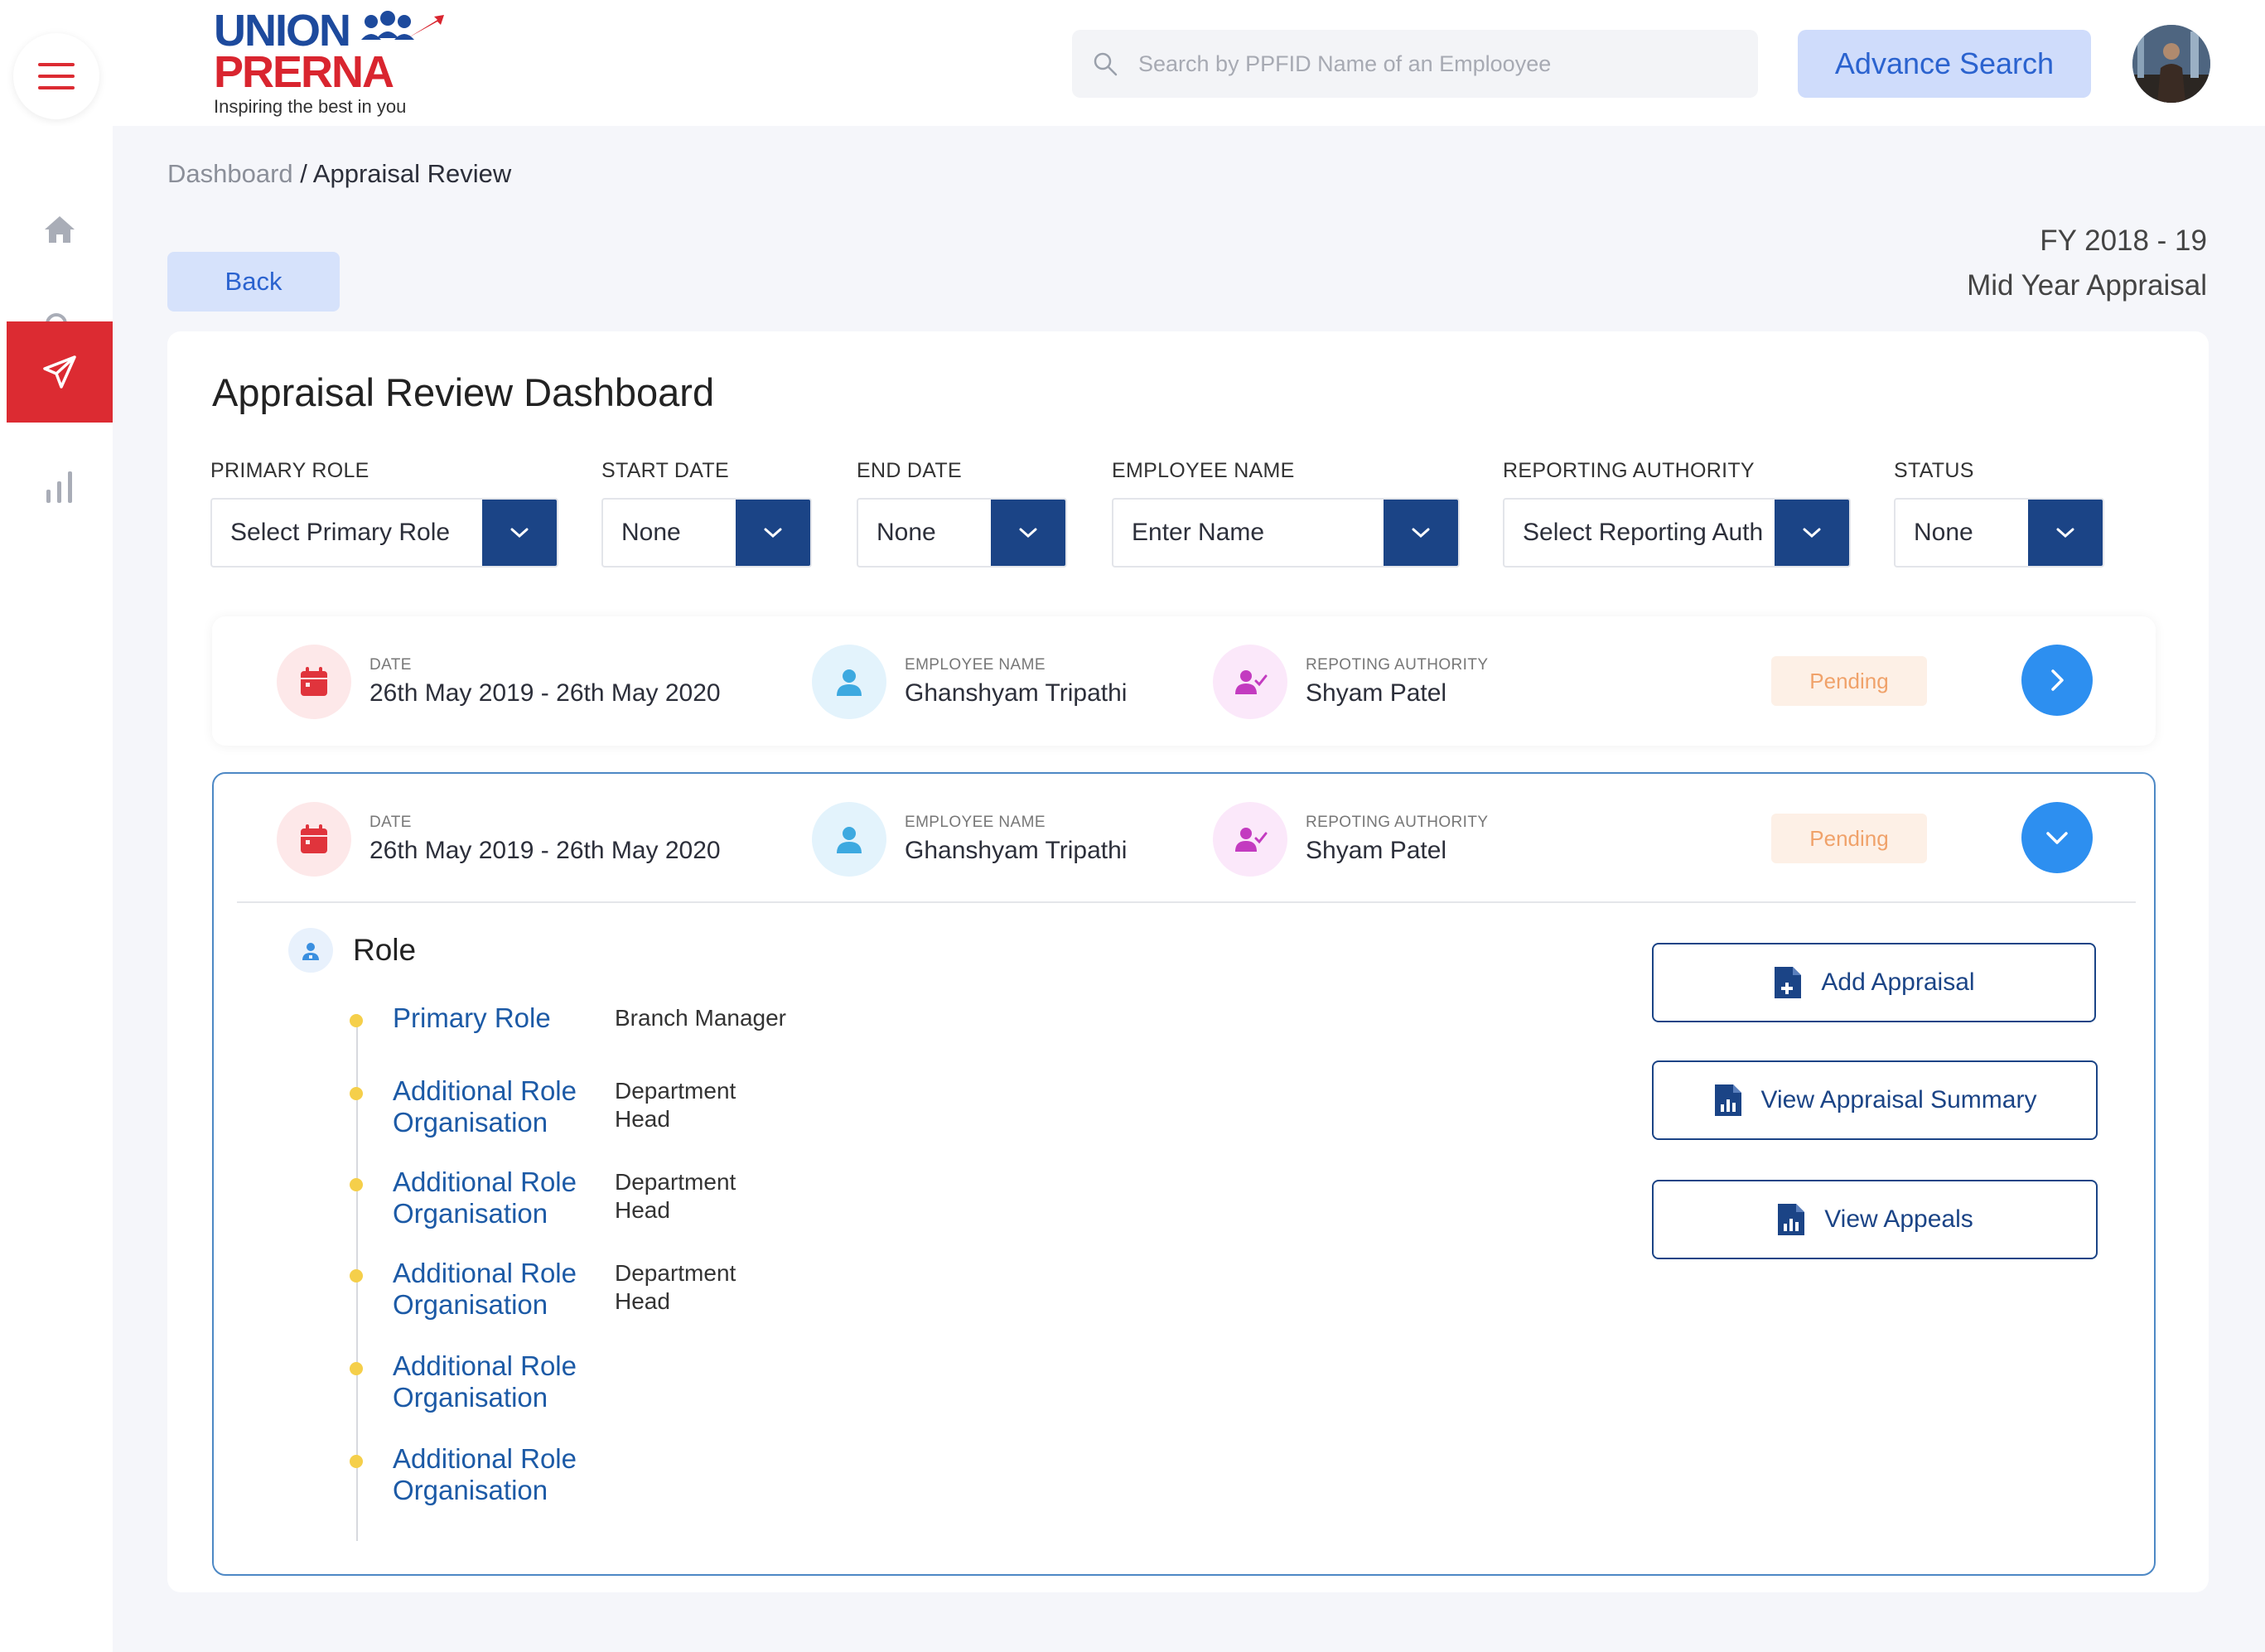 The width and height of the screenshot is (2265, 1652). Describe the element at coordinates (289, 470) in the screenshot. I see `filter-label: PRIMARY ROLE` at that location.